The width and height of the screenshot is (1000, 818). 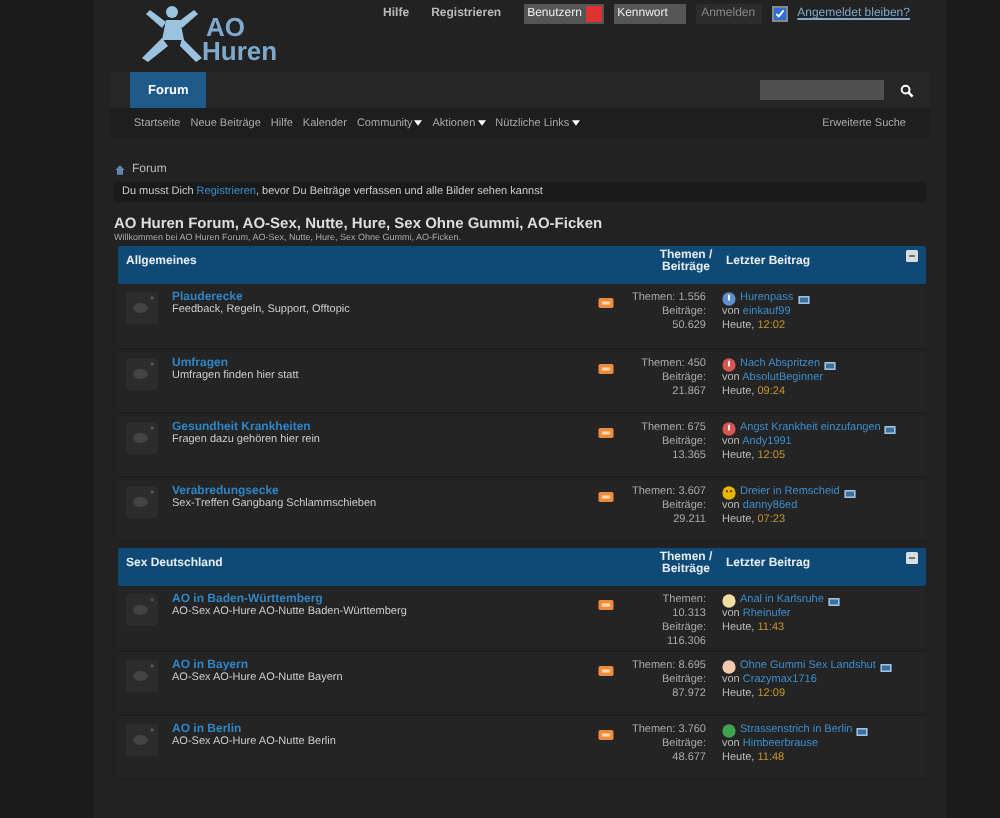 I want to click on remember-checkbox, so click(x=779, y=14).